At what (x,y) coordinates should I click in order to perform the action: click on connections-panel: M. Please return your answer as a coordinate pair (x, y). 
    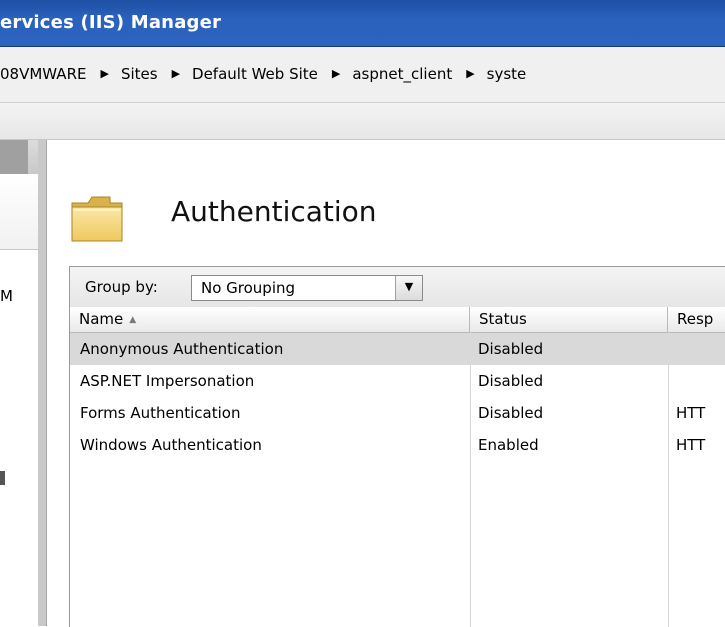
    Looking at the image, I should click on (23, 383).